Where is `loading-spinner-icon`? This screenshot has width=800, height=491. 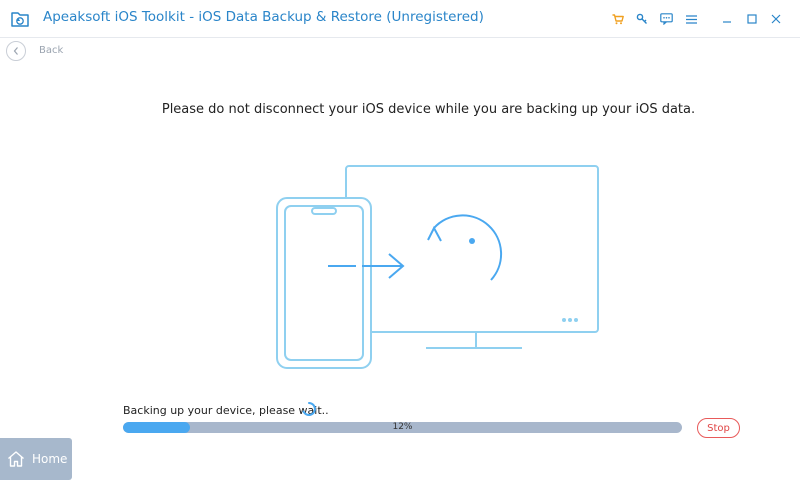 loading-spinner-icon is located at coordinates (309, 409).